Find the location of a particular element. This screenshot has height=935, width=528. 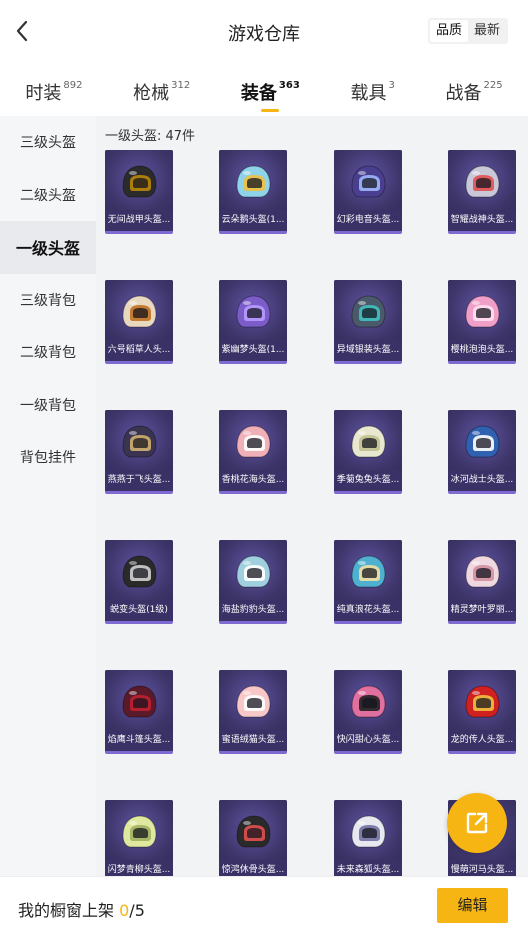

tab-label: 载具 is located at coordinates (368, 93).